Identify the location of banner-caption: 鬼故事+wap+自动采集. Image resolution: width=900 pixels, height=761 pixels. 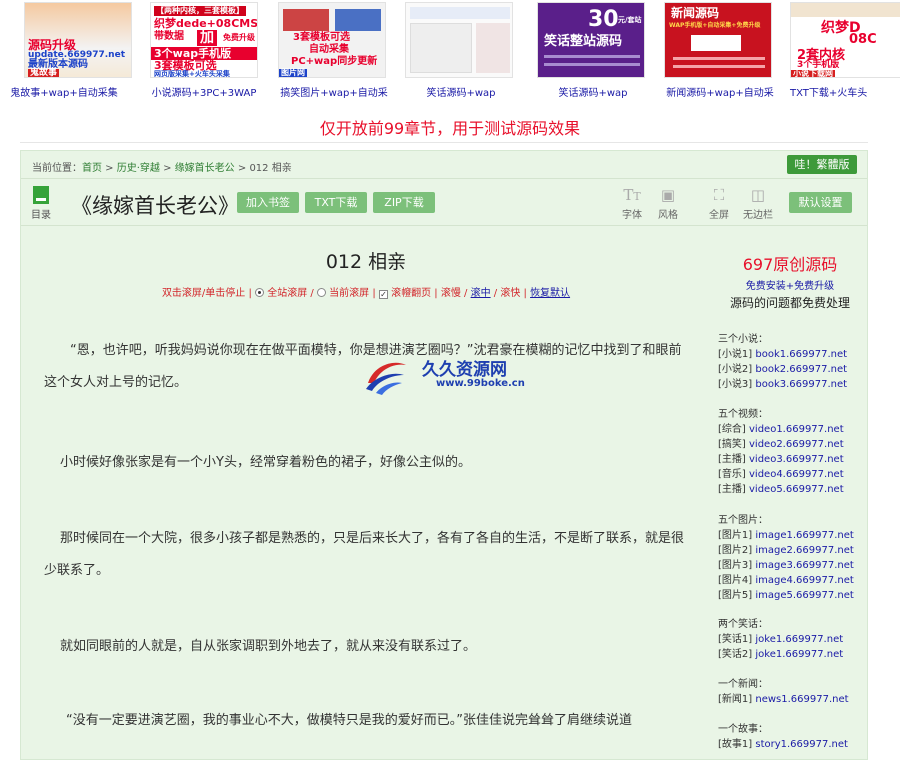
(64, 91).